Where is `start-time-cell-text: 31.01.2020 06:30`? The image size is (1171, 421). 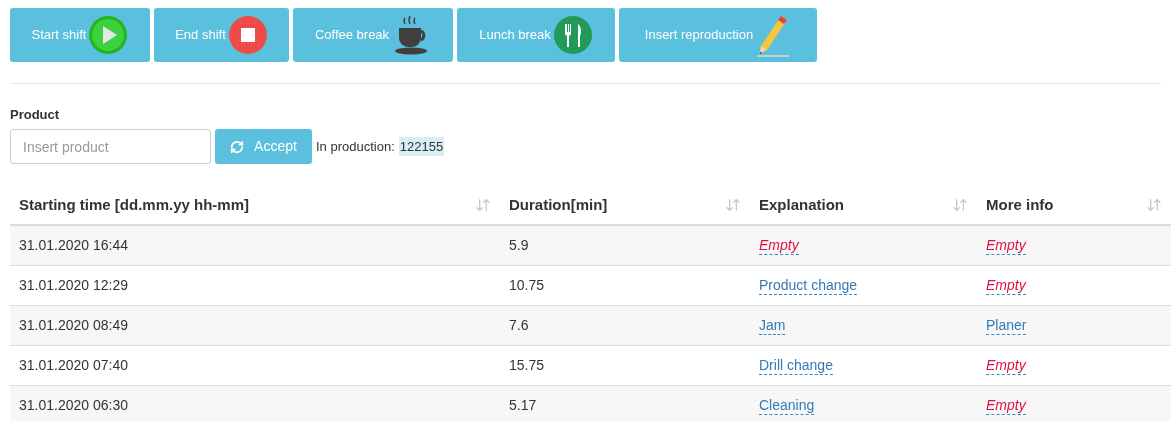 start-time-cell-text: 31.01.2020 06:30 is located at coordinates (73, 405).